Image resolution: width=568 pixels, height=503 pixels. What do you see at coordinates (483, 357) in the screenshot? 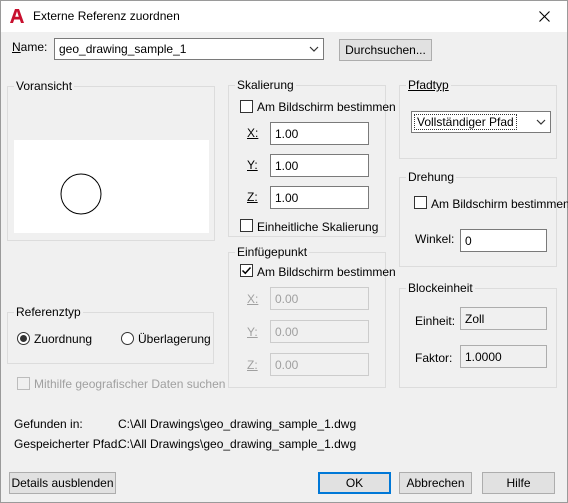
I see `factor-value: 1.0000` at bounding box center [483, 357].